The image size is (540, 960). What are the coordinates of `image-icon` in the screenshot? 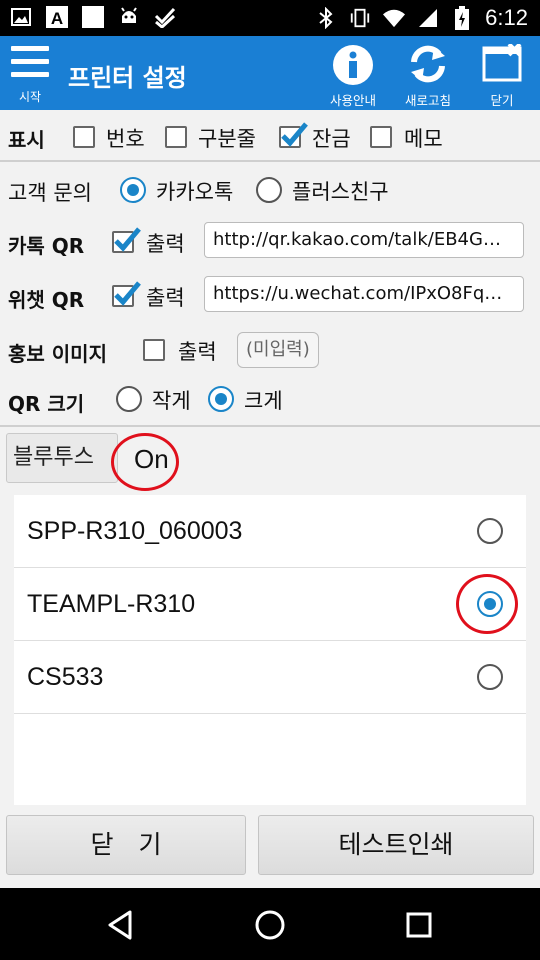 It's located at (21, 17).